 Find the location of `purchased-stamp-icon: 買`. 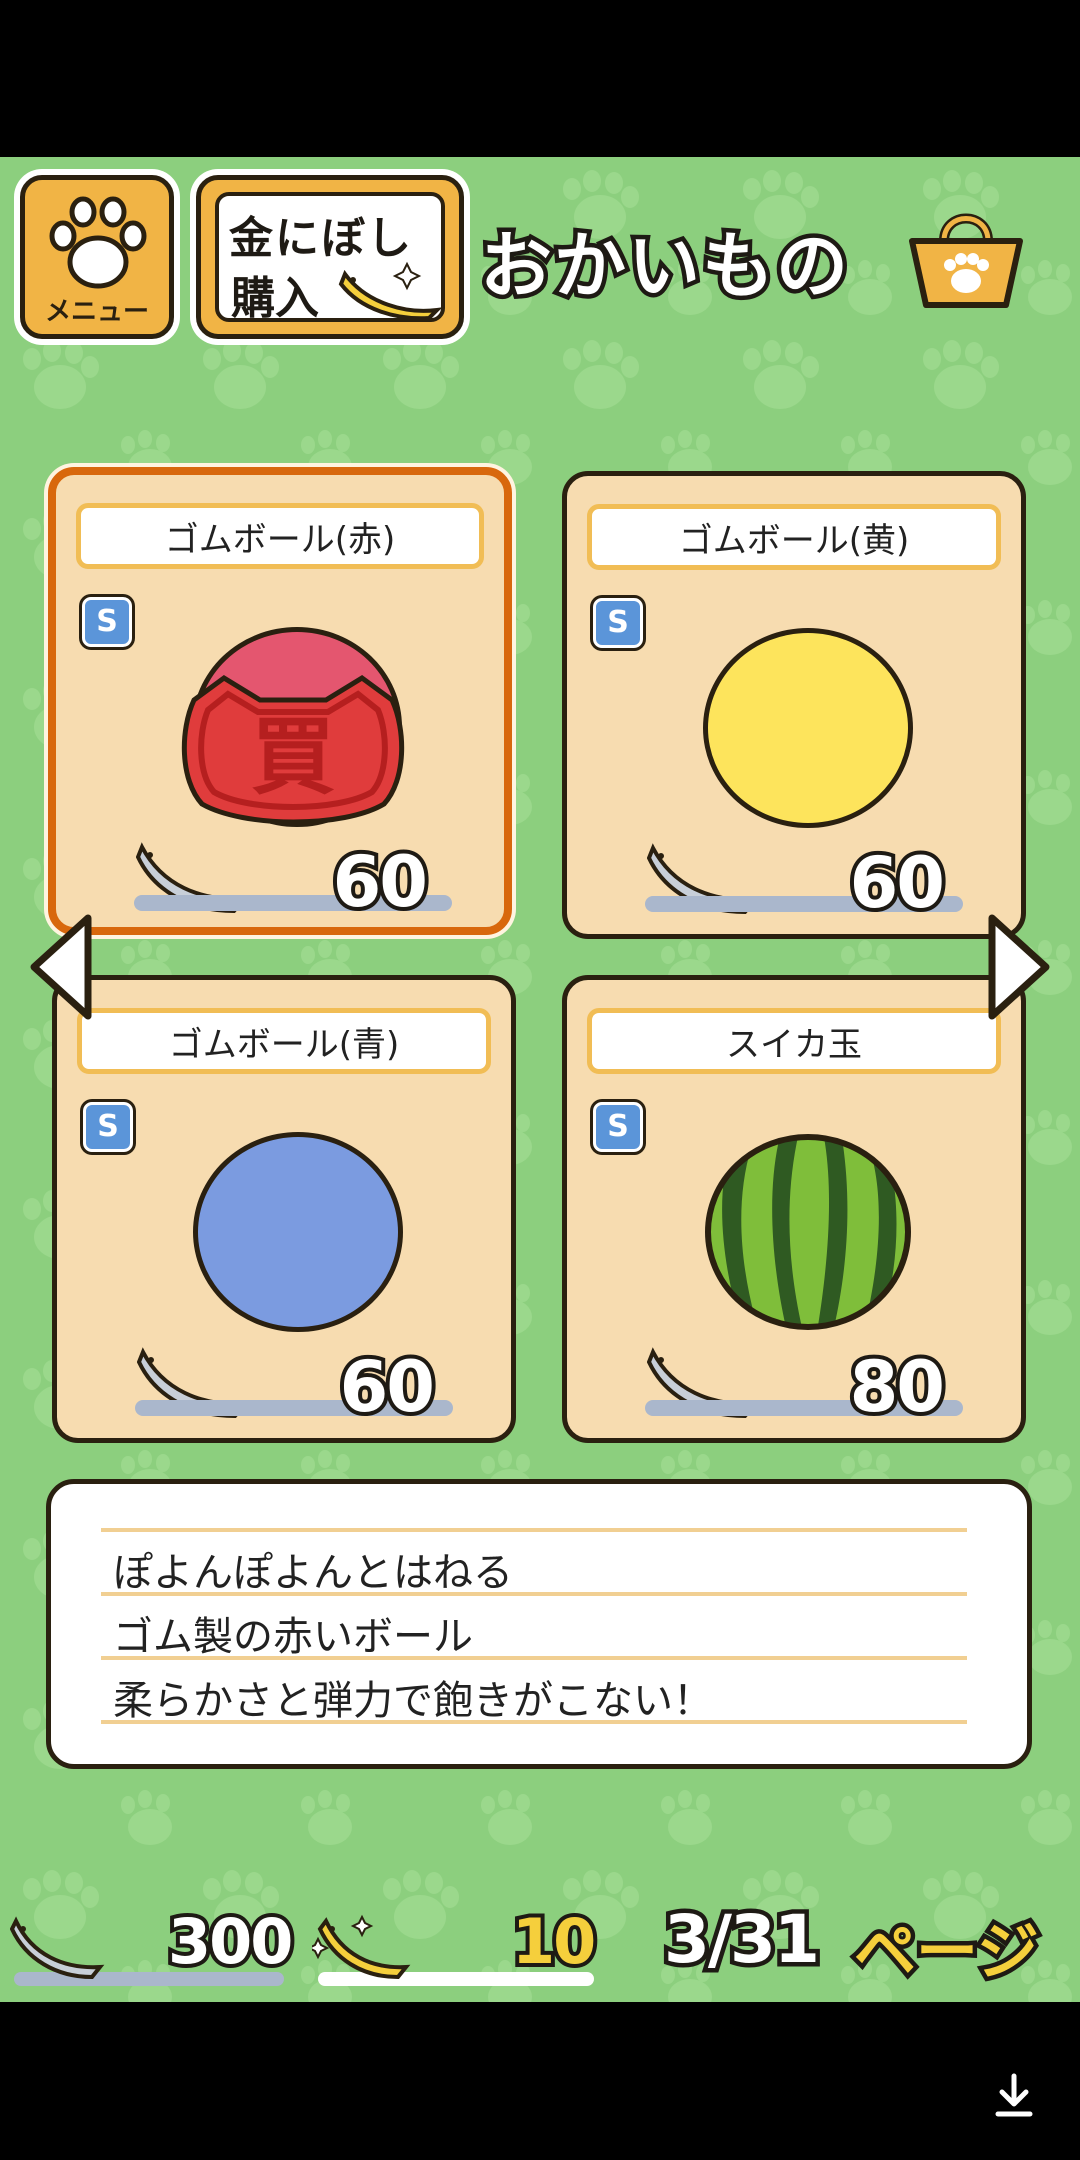

purchased-stamp-icon: 買 is located at coordinates (293, 749).